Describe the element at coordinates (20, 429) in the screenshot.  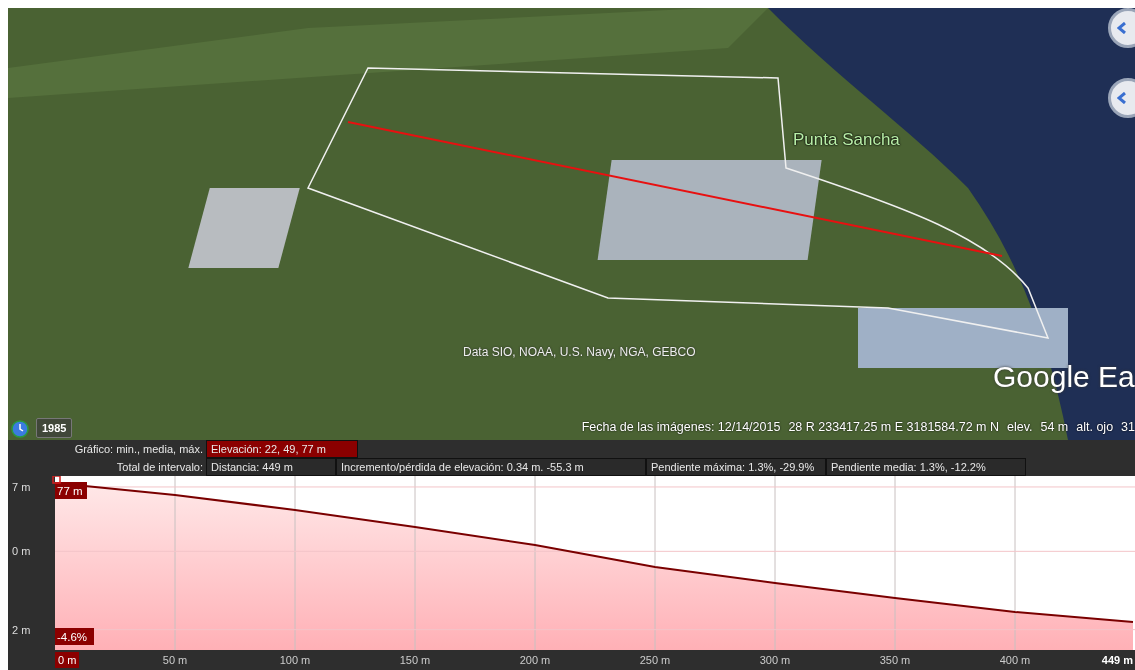
I see `clock-icon` at that location.